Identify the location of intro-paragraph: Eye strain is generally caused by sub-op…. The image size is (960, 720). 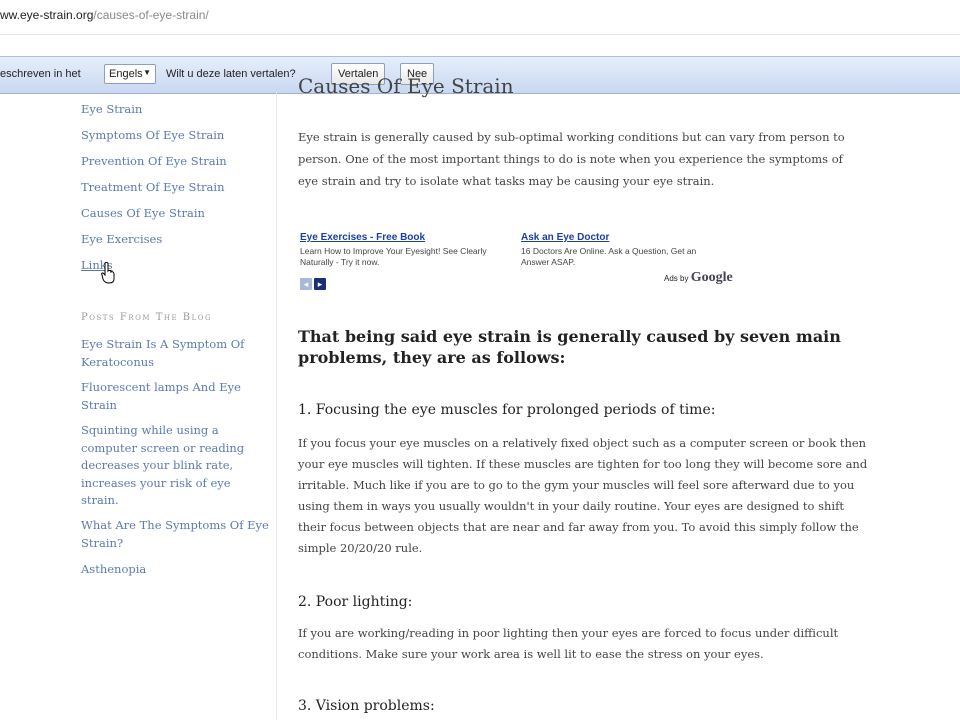
(571, 159).